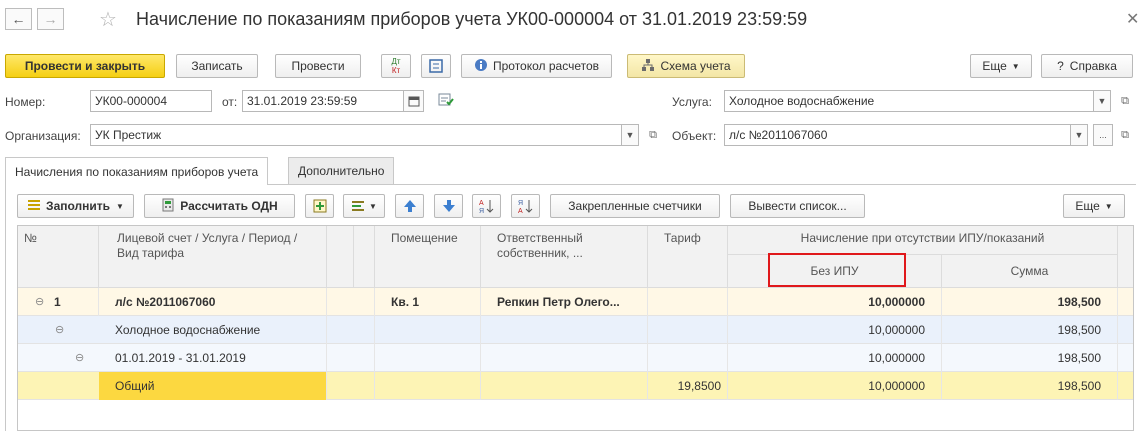 The image size is (1148, 431). Describe the element at coordinates (688, 257) in the screenshot. I see `header-tariff: Тариф` at that location.